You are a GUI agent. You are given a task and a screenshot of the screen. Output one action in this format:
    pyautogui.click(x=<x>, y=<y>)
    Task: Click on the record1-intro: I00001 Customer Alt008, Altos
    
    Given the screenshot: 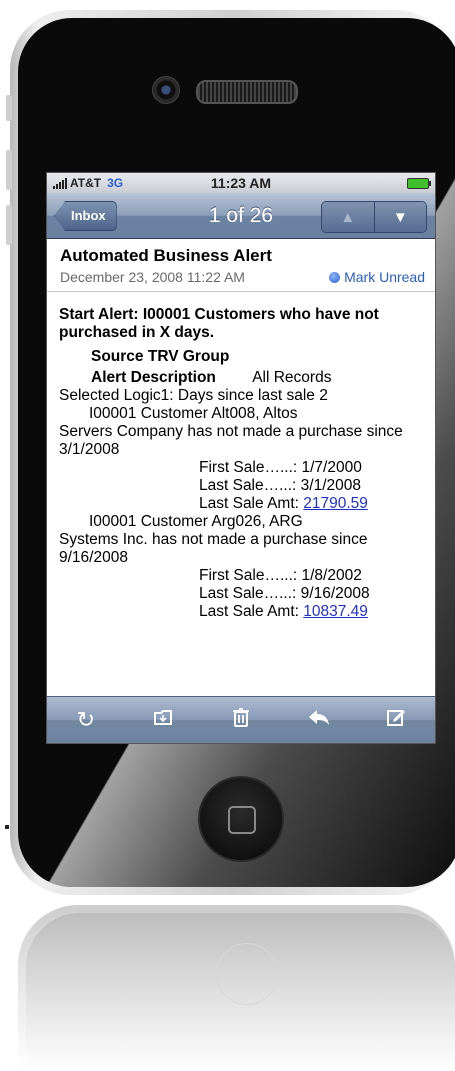 What is the action you would take?
    pyautogui.click(x=193, y=413)
    